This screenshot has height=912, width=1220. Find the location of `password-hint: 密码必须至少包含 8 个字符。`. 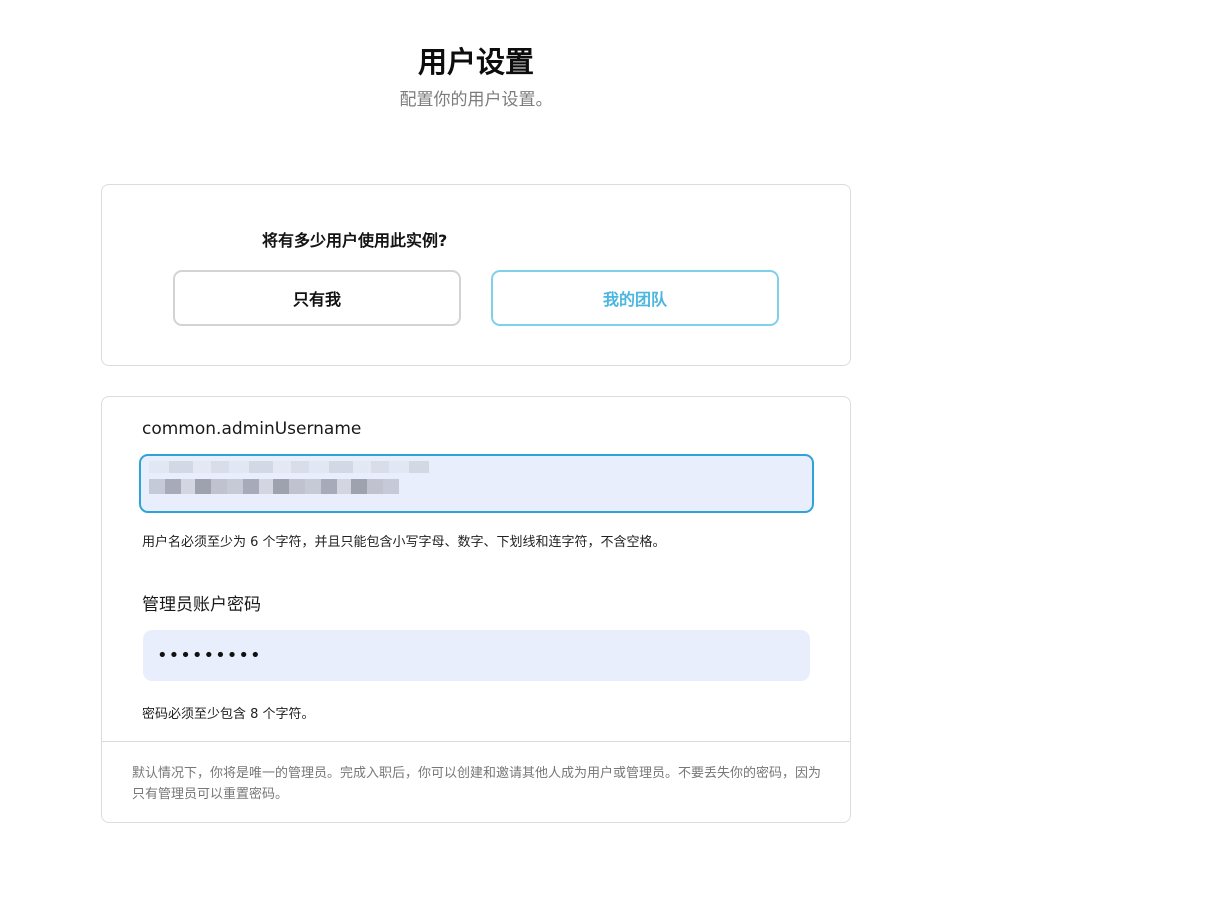

password-hint: 密码必须至少包含 8 个字符。 is located at coordinates (228, 714).